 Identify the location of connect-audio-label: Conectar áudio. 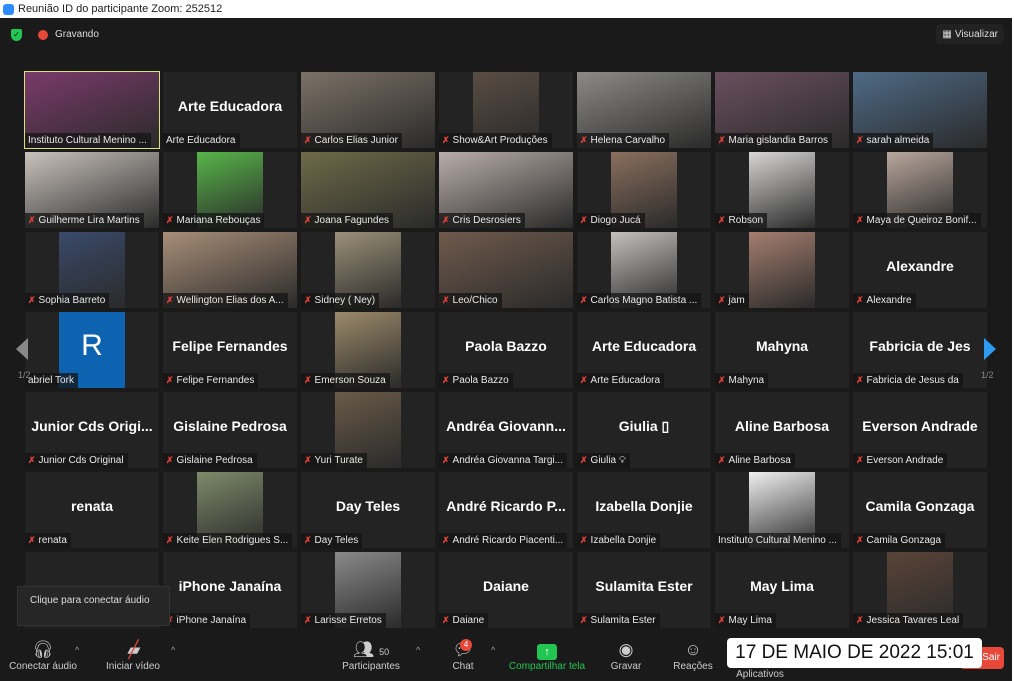
(43, 666).